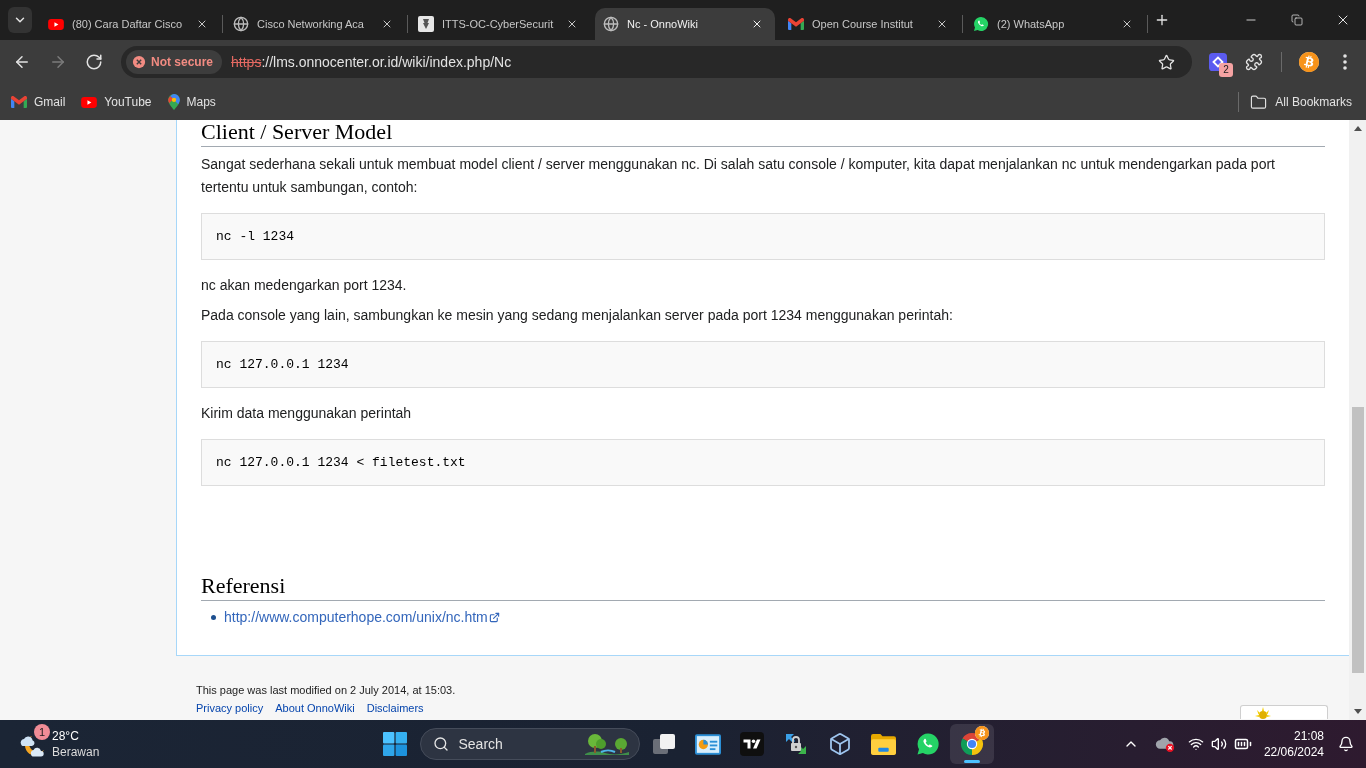  What do you see at coordinates (494, 617) in the screenshot?
I see `external-link-icon` at bounding box center [494, 617].